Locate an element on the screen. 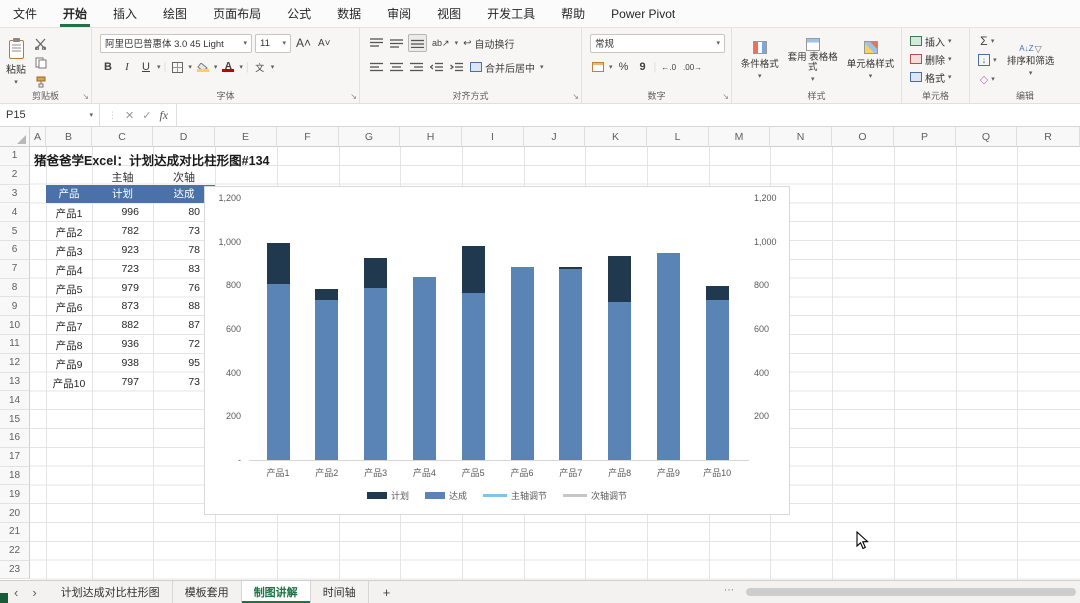 Image resolution: width=1080 pixels, height=603 pixels. format-as-table-button: 套用 表格格式 ▾ is located at coordinates (813, 60).